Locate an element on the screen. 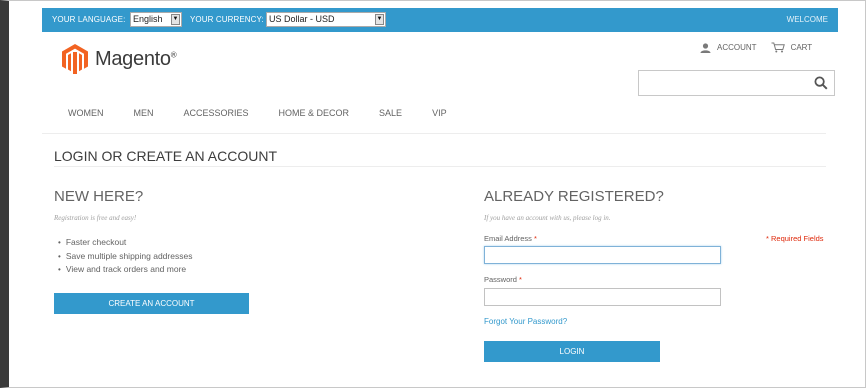 Image resolution: width=866 pixels, height=388 pixels. nav-item-home-decor: HOME & DECOR is located at coordinates (314, 113).